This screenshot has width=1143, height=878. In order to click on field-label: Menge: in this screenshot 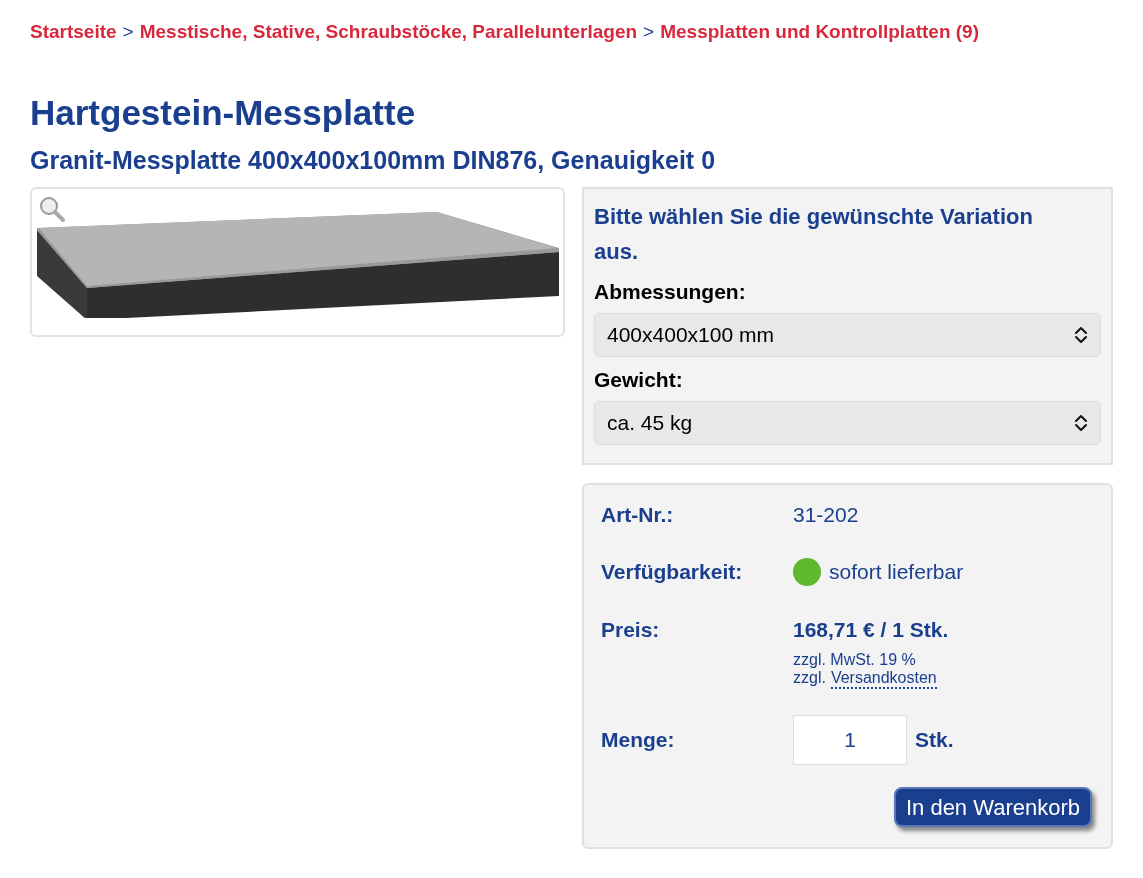, I will do `click(638, 740)`.